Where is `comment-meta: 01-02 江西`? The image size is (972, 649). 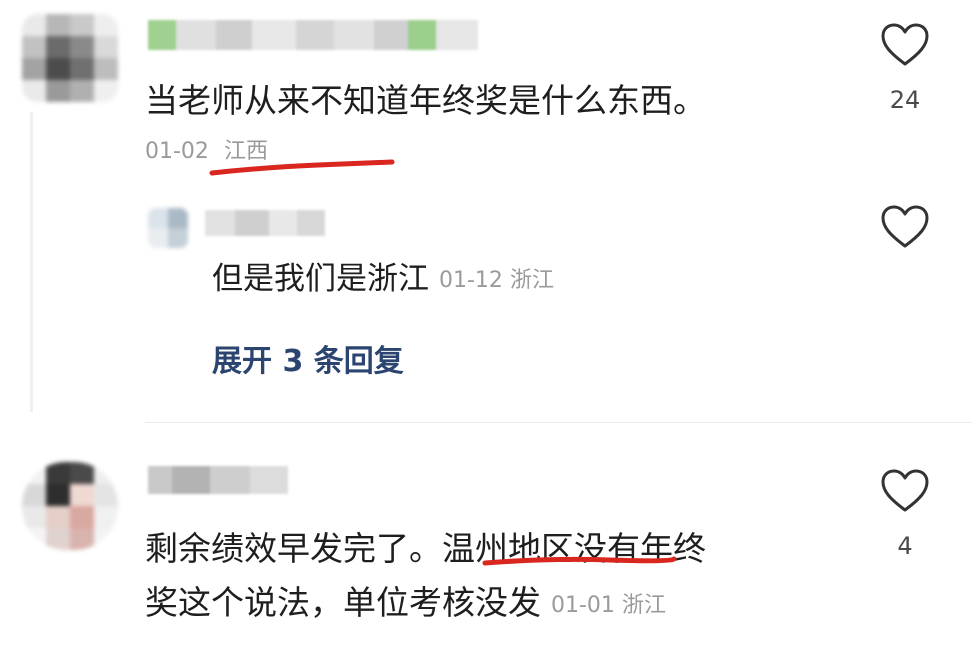 comment-meta: 01-02 江西 is located at coordinates (206, 149).